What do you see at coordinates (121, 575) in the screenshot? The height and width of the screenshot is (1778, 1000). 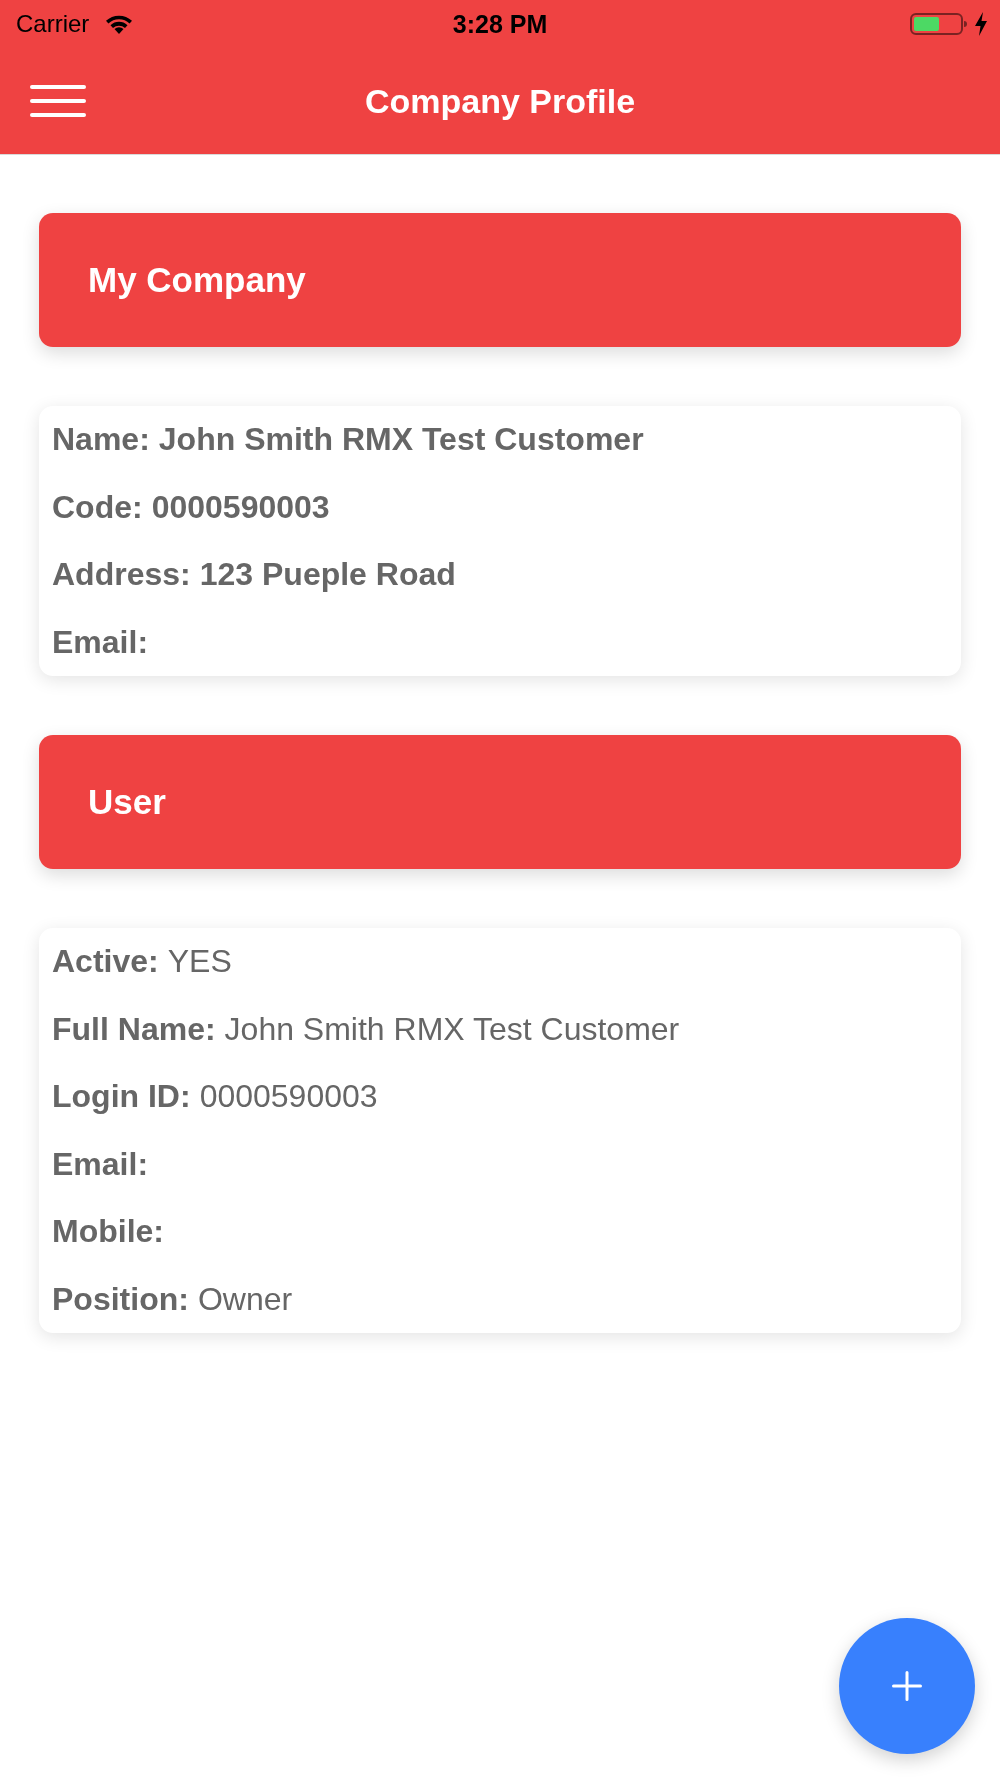 I see `field-label: Address:` at bounding box center [121, 575].